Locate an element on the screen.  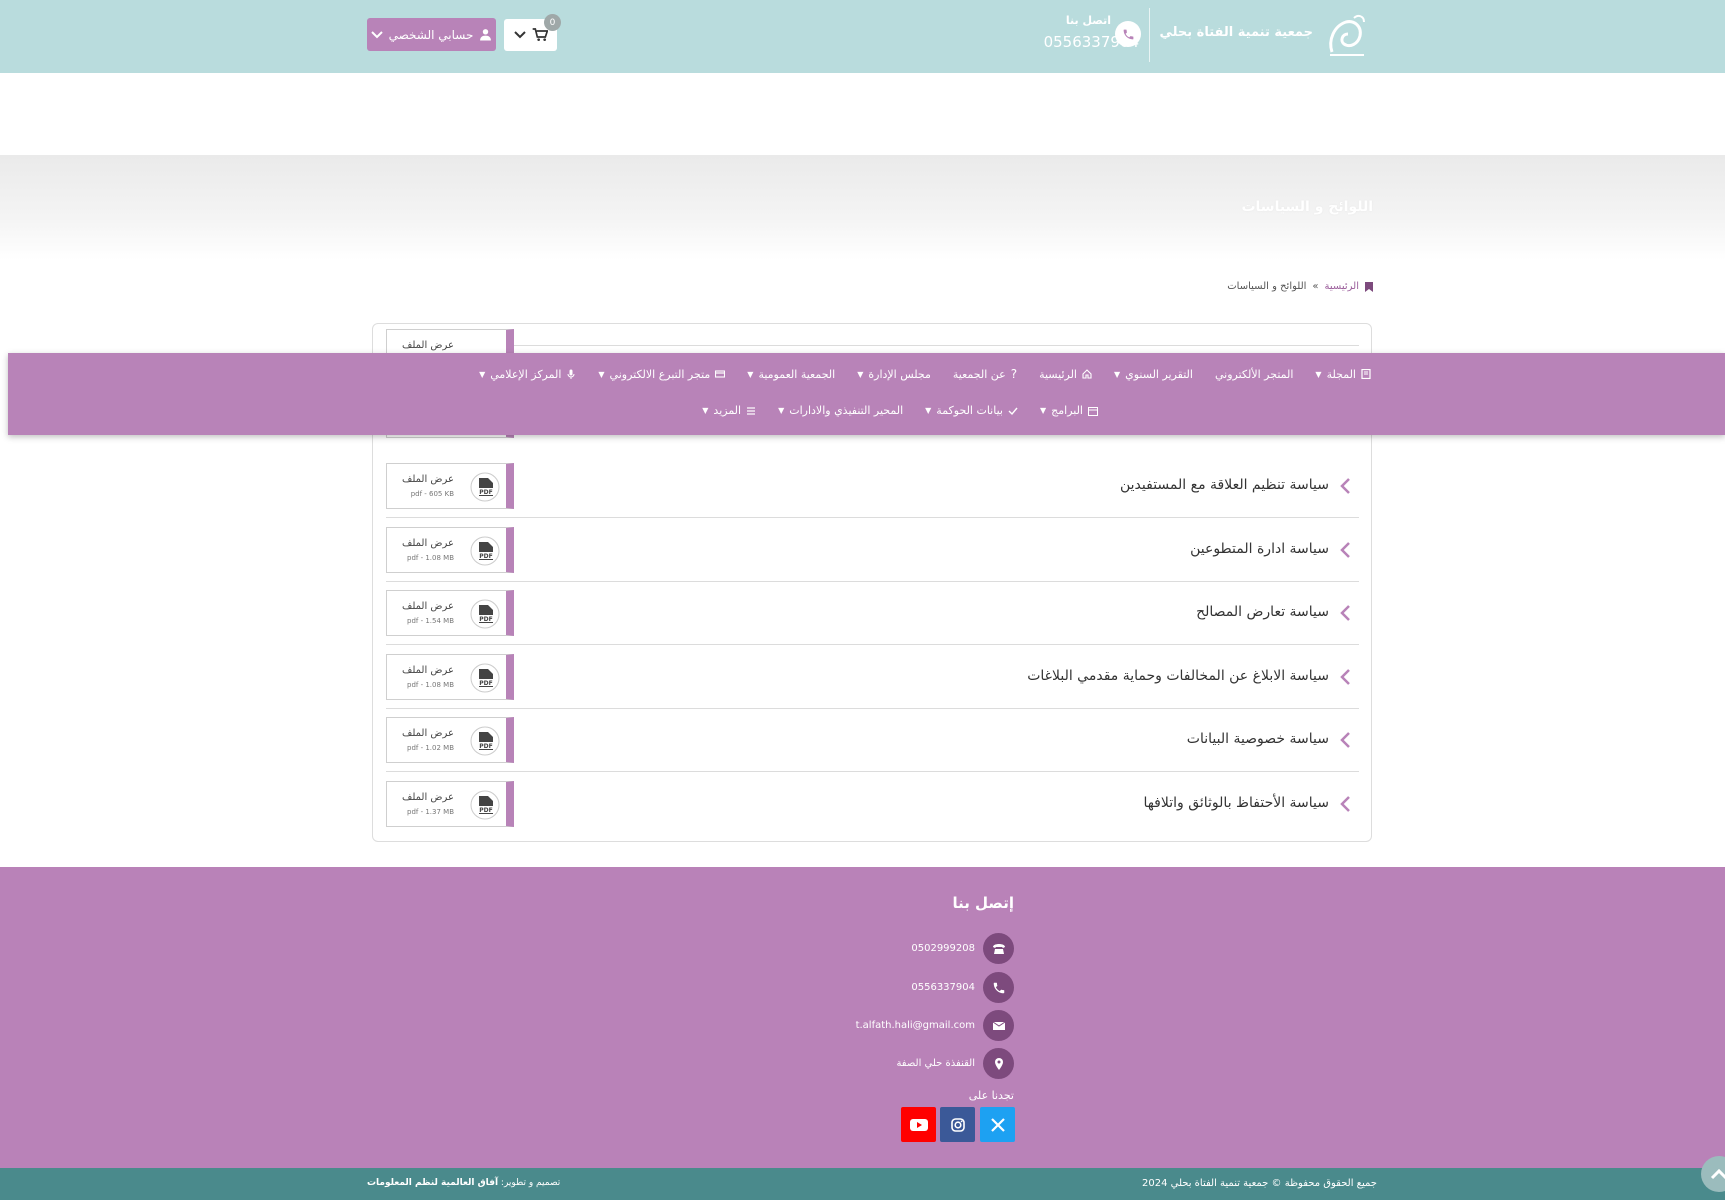
nav-item-magazine: المجلة ▼ is located at coordinates (1343, 374).